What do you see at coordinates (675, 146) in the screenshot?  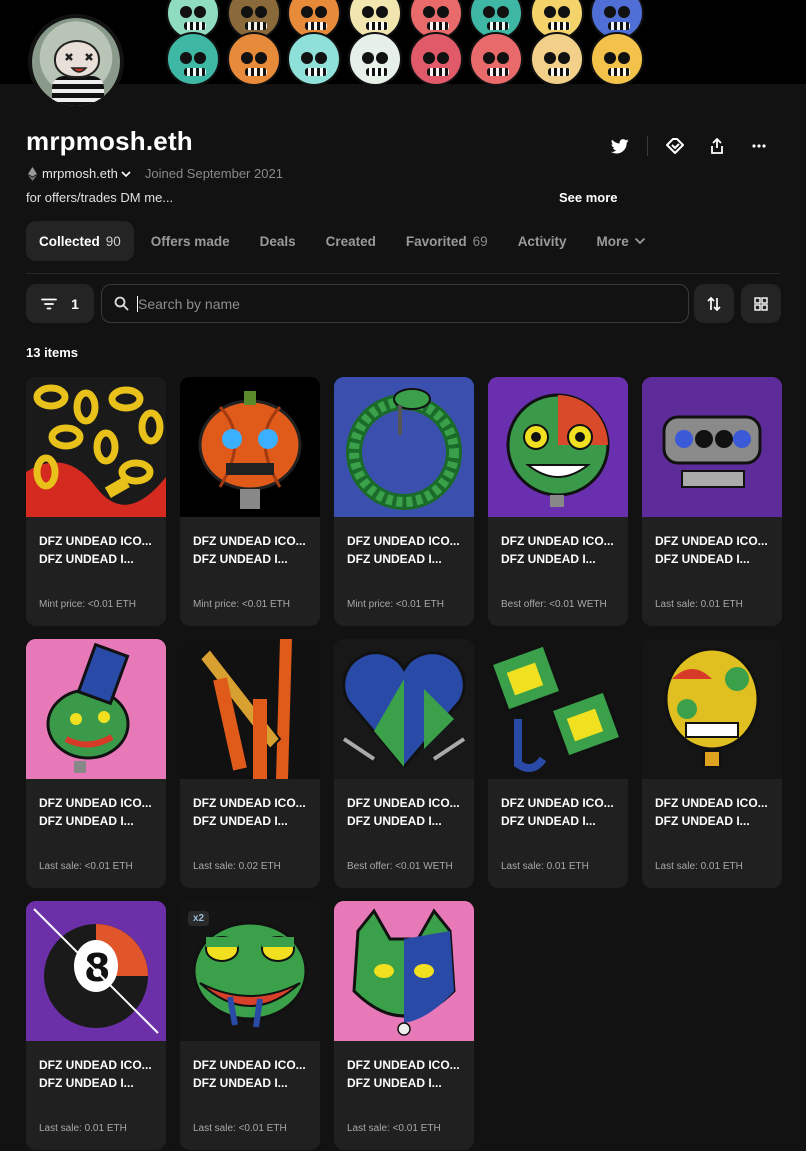 I see `offers-button` at bounding box center [675, 146].